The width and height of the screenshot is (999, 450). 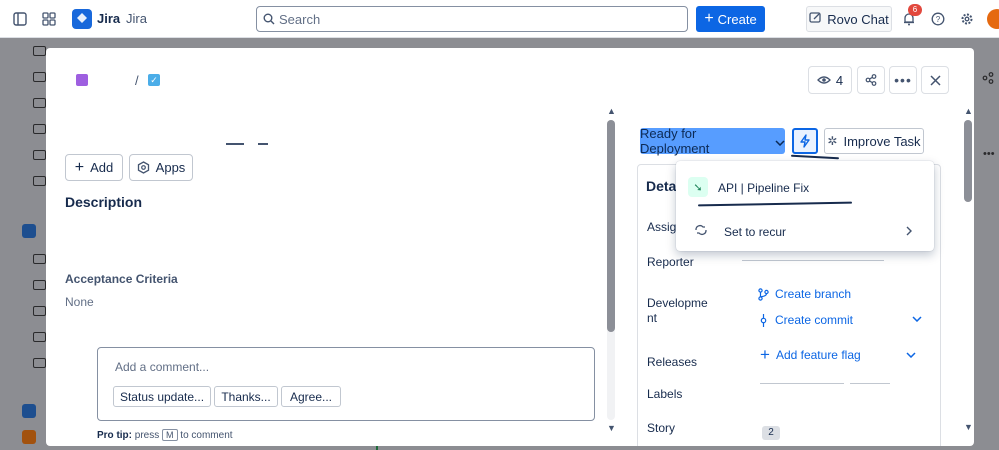 I want to click on pro-tip-label: Pro tip:, so click(x=114, y=435).